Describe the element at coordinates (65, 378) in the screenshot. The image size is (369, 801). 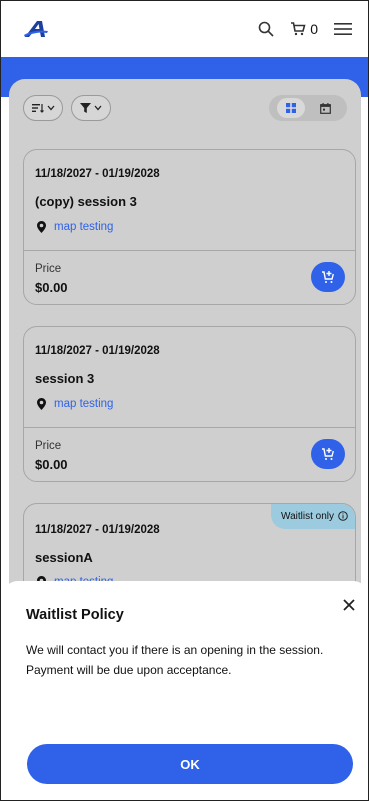
I see `session-name: session 3` at that location.